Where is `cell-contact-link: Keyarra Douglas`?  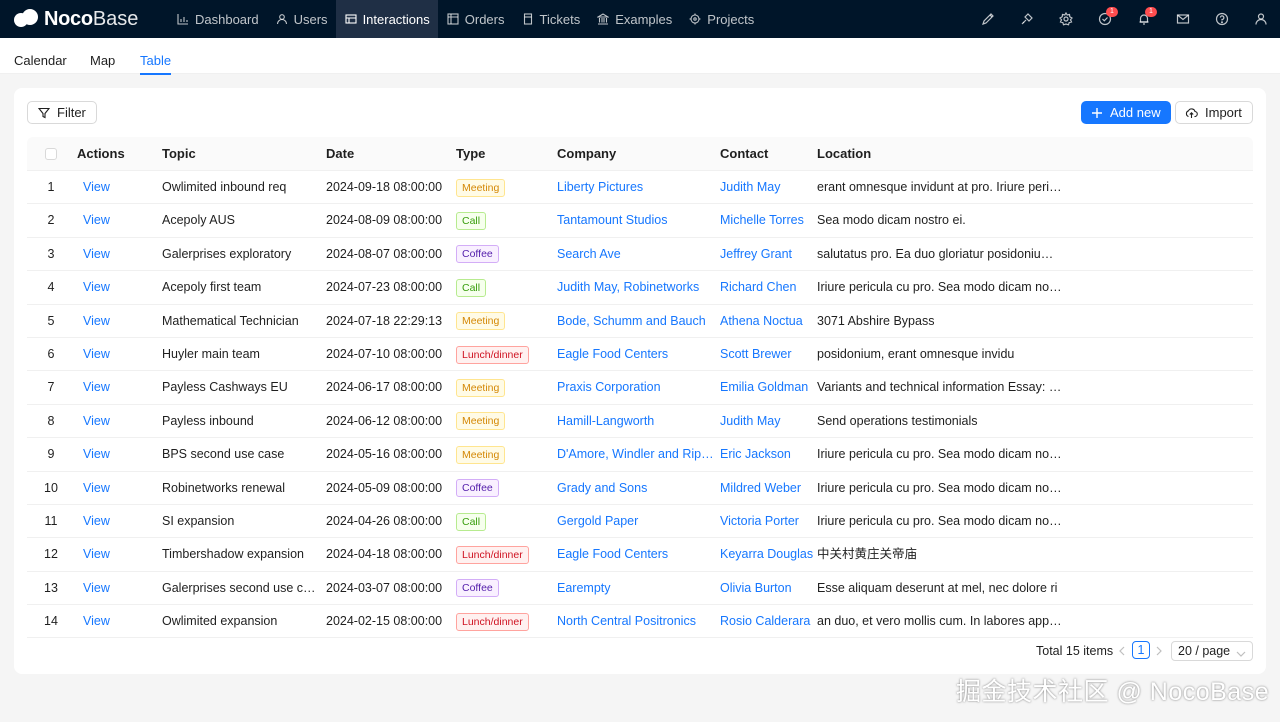
cell-contact-link: Keyarra Douglas is located at coordinates (767, 554).